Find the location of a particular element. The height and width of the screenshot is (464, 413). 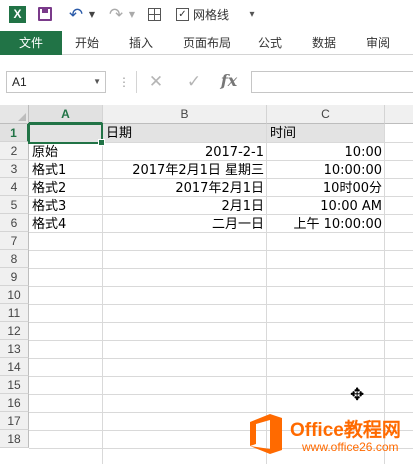

cell-b5: 2月1日 is located at coordinates (185, 206).